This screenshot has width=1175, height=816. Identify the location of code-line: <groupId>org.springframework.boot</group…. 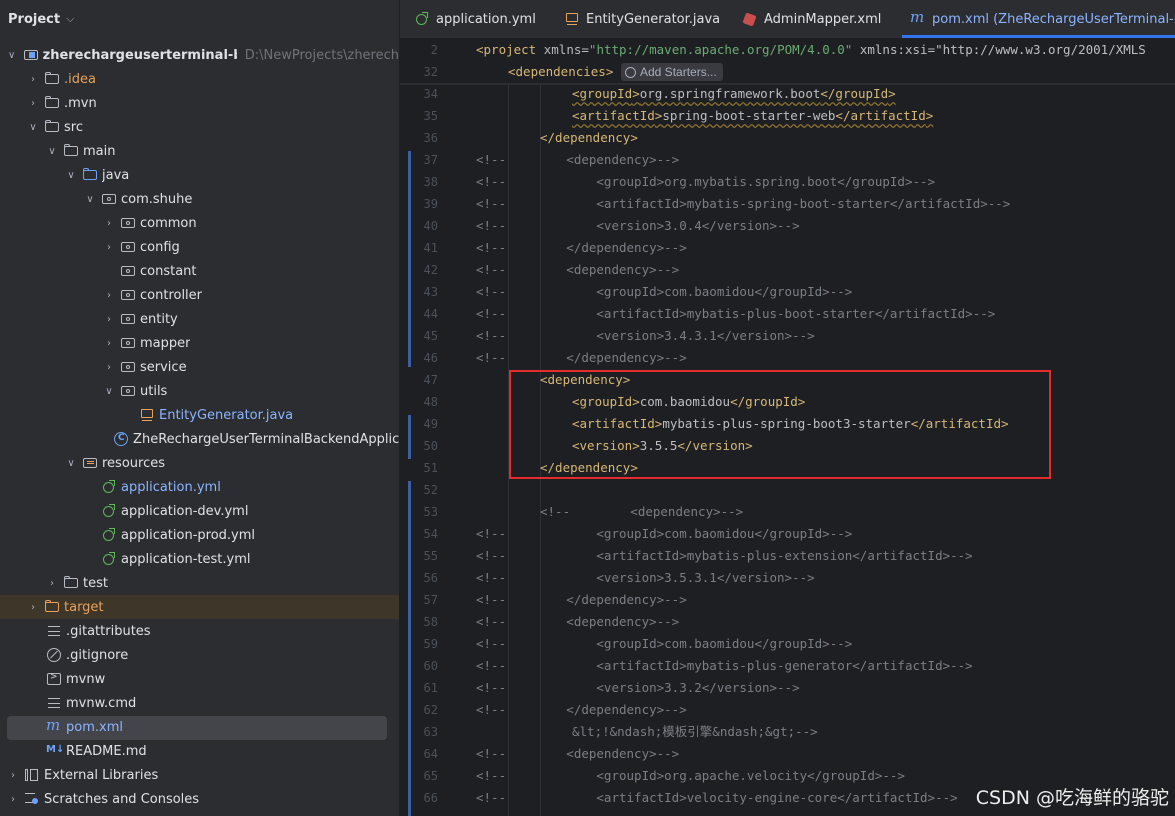
(734, 94).